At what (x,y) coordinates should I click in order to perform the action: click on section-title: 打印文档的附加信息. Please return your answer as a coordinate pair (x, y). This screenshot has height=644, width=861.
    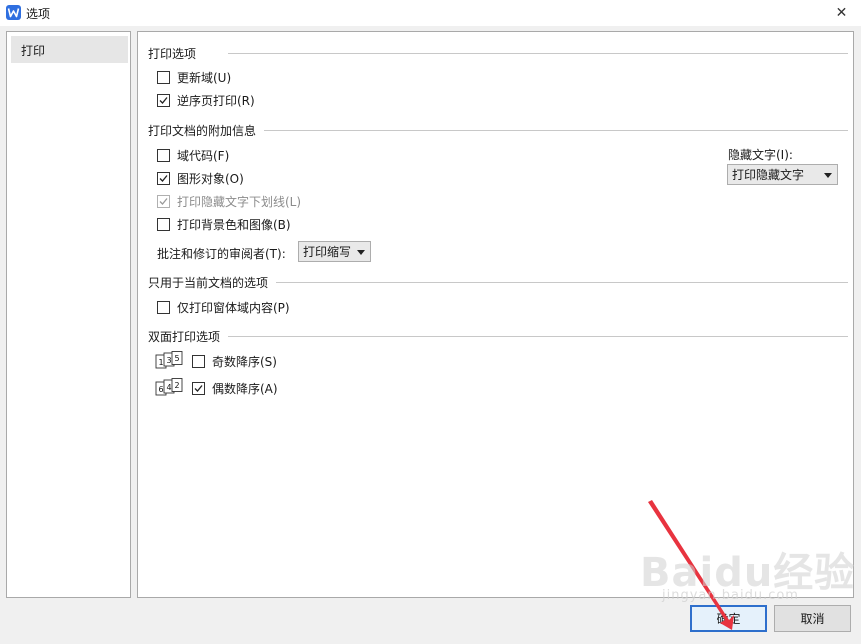
    Looking at the image, I should click on (202, 130).